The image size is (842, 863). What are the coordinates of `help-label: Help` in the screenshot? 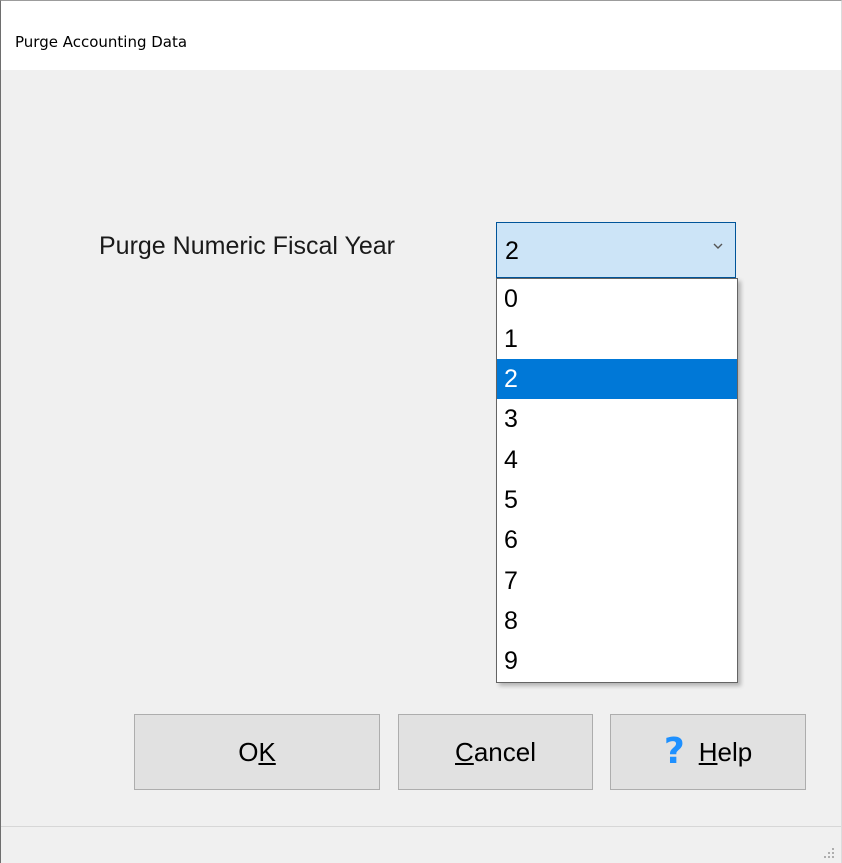 It's located at (725, 752).